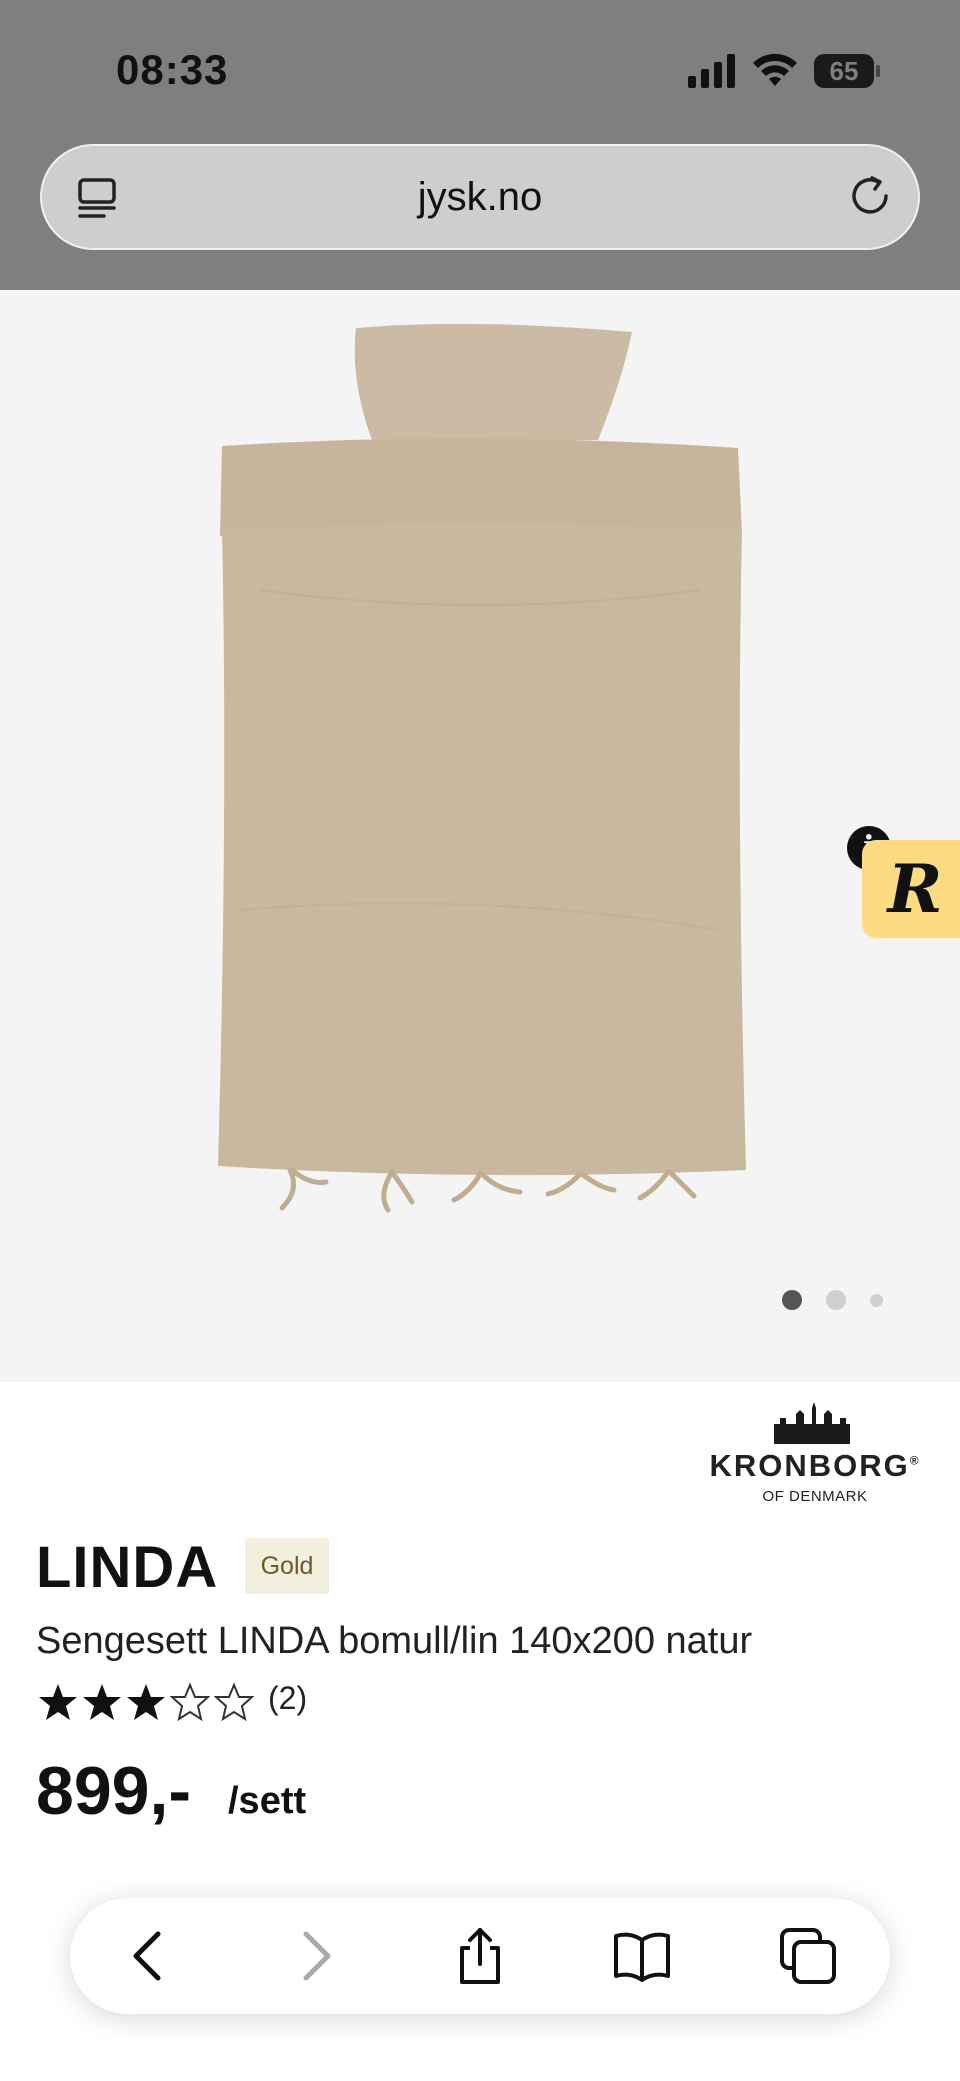 The height and width of the screenshot is (2081, 960). Describe the element at coordinates (127, 1567) in the screenshot. I see `product-title: LINDA` at that location.